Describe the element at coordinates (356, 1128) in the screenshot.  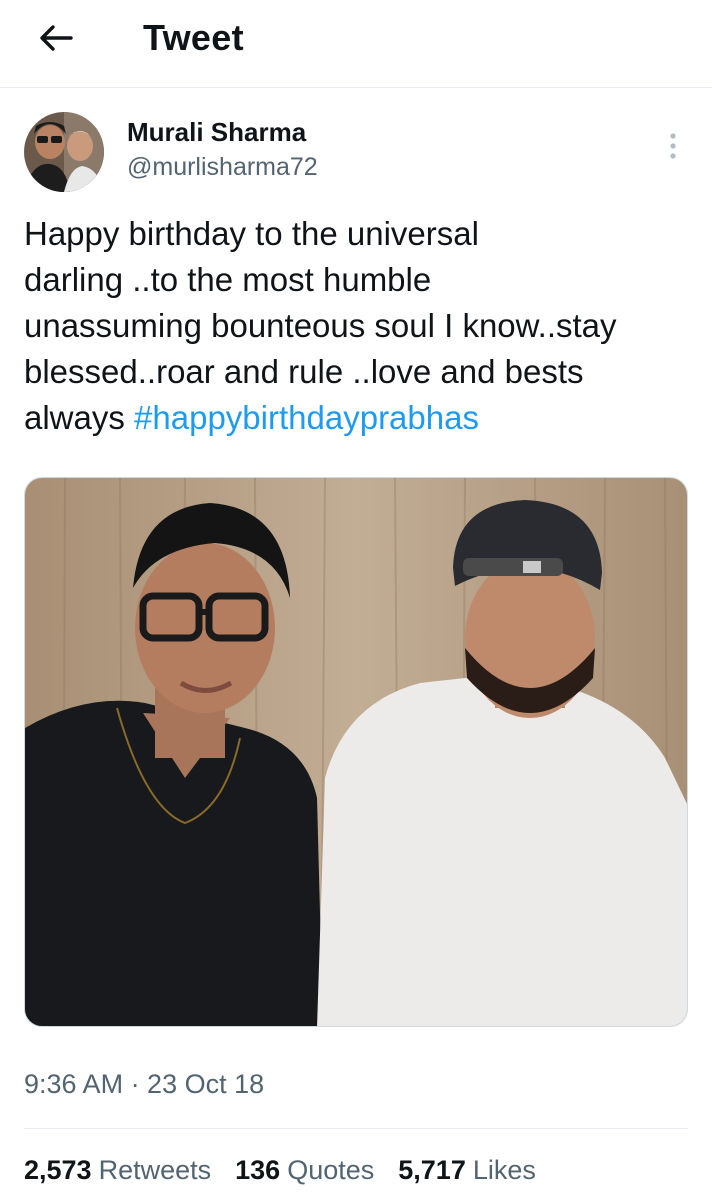
I see `divider` at that location.